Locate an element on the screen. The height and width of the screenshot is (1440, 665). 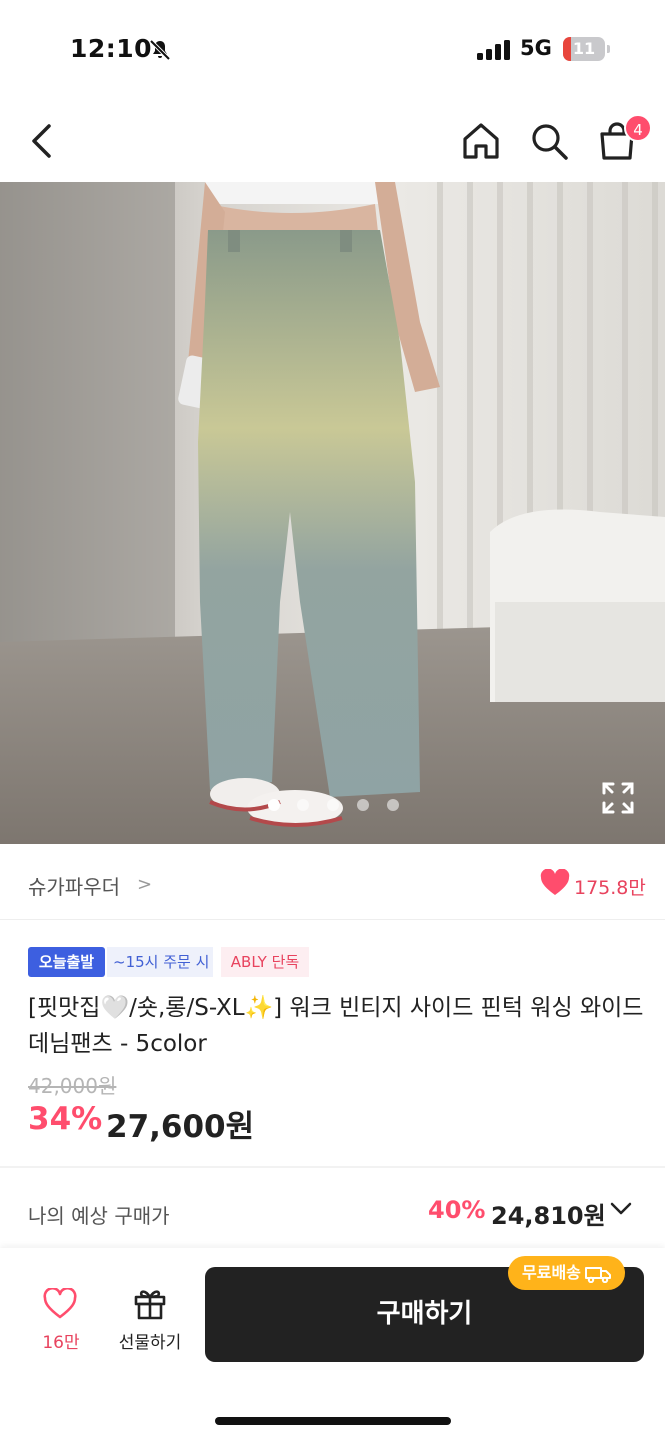
home-icon is located at coordinates (481, 141).